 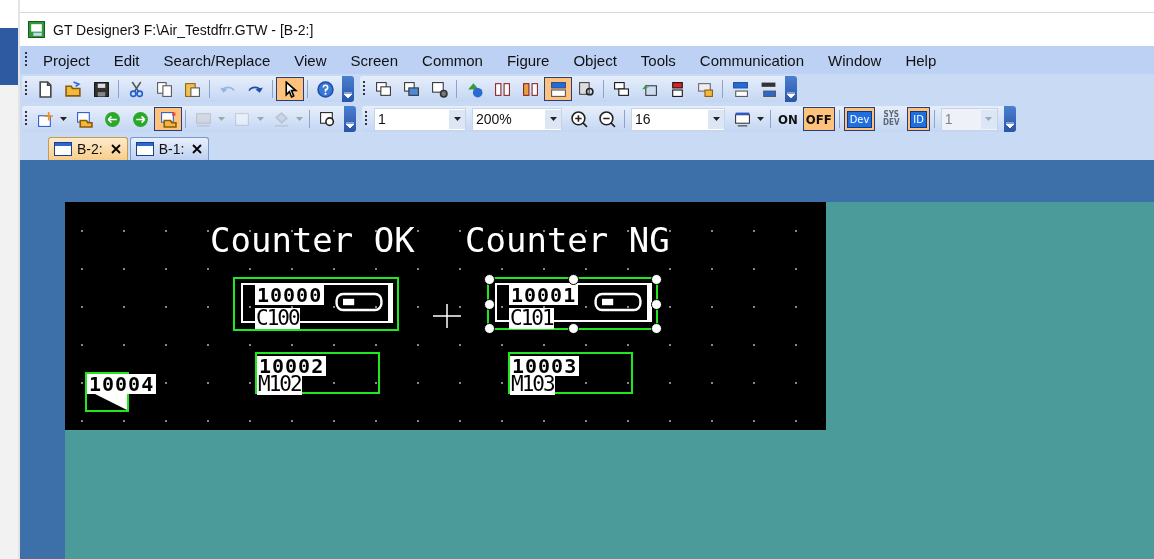 What do you see at coordinates (192, 89) in the screenshot?
I see `paste-icon` at bounding box center [192, 89].